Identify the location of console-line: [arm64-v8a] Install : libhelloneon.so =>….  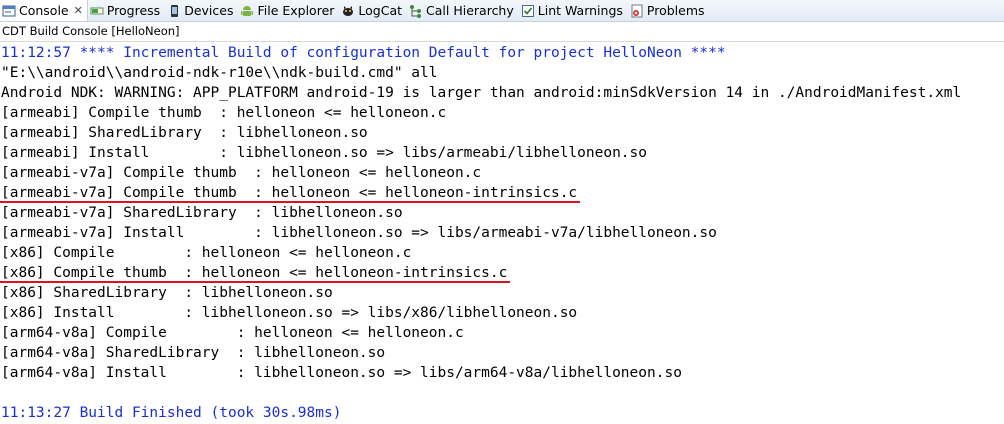
(341, 373).